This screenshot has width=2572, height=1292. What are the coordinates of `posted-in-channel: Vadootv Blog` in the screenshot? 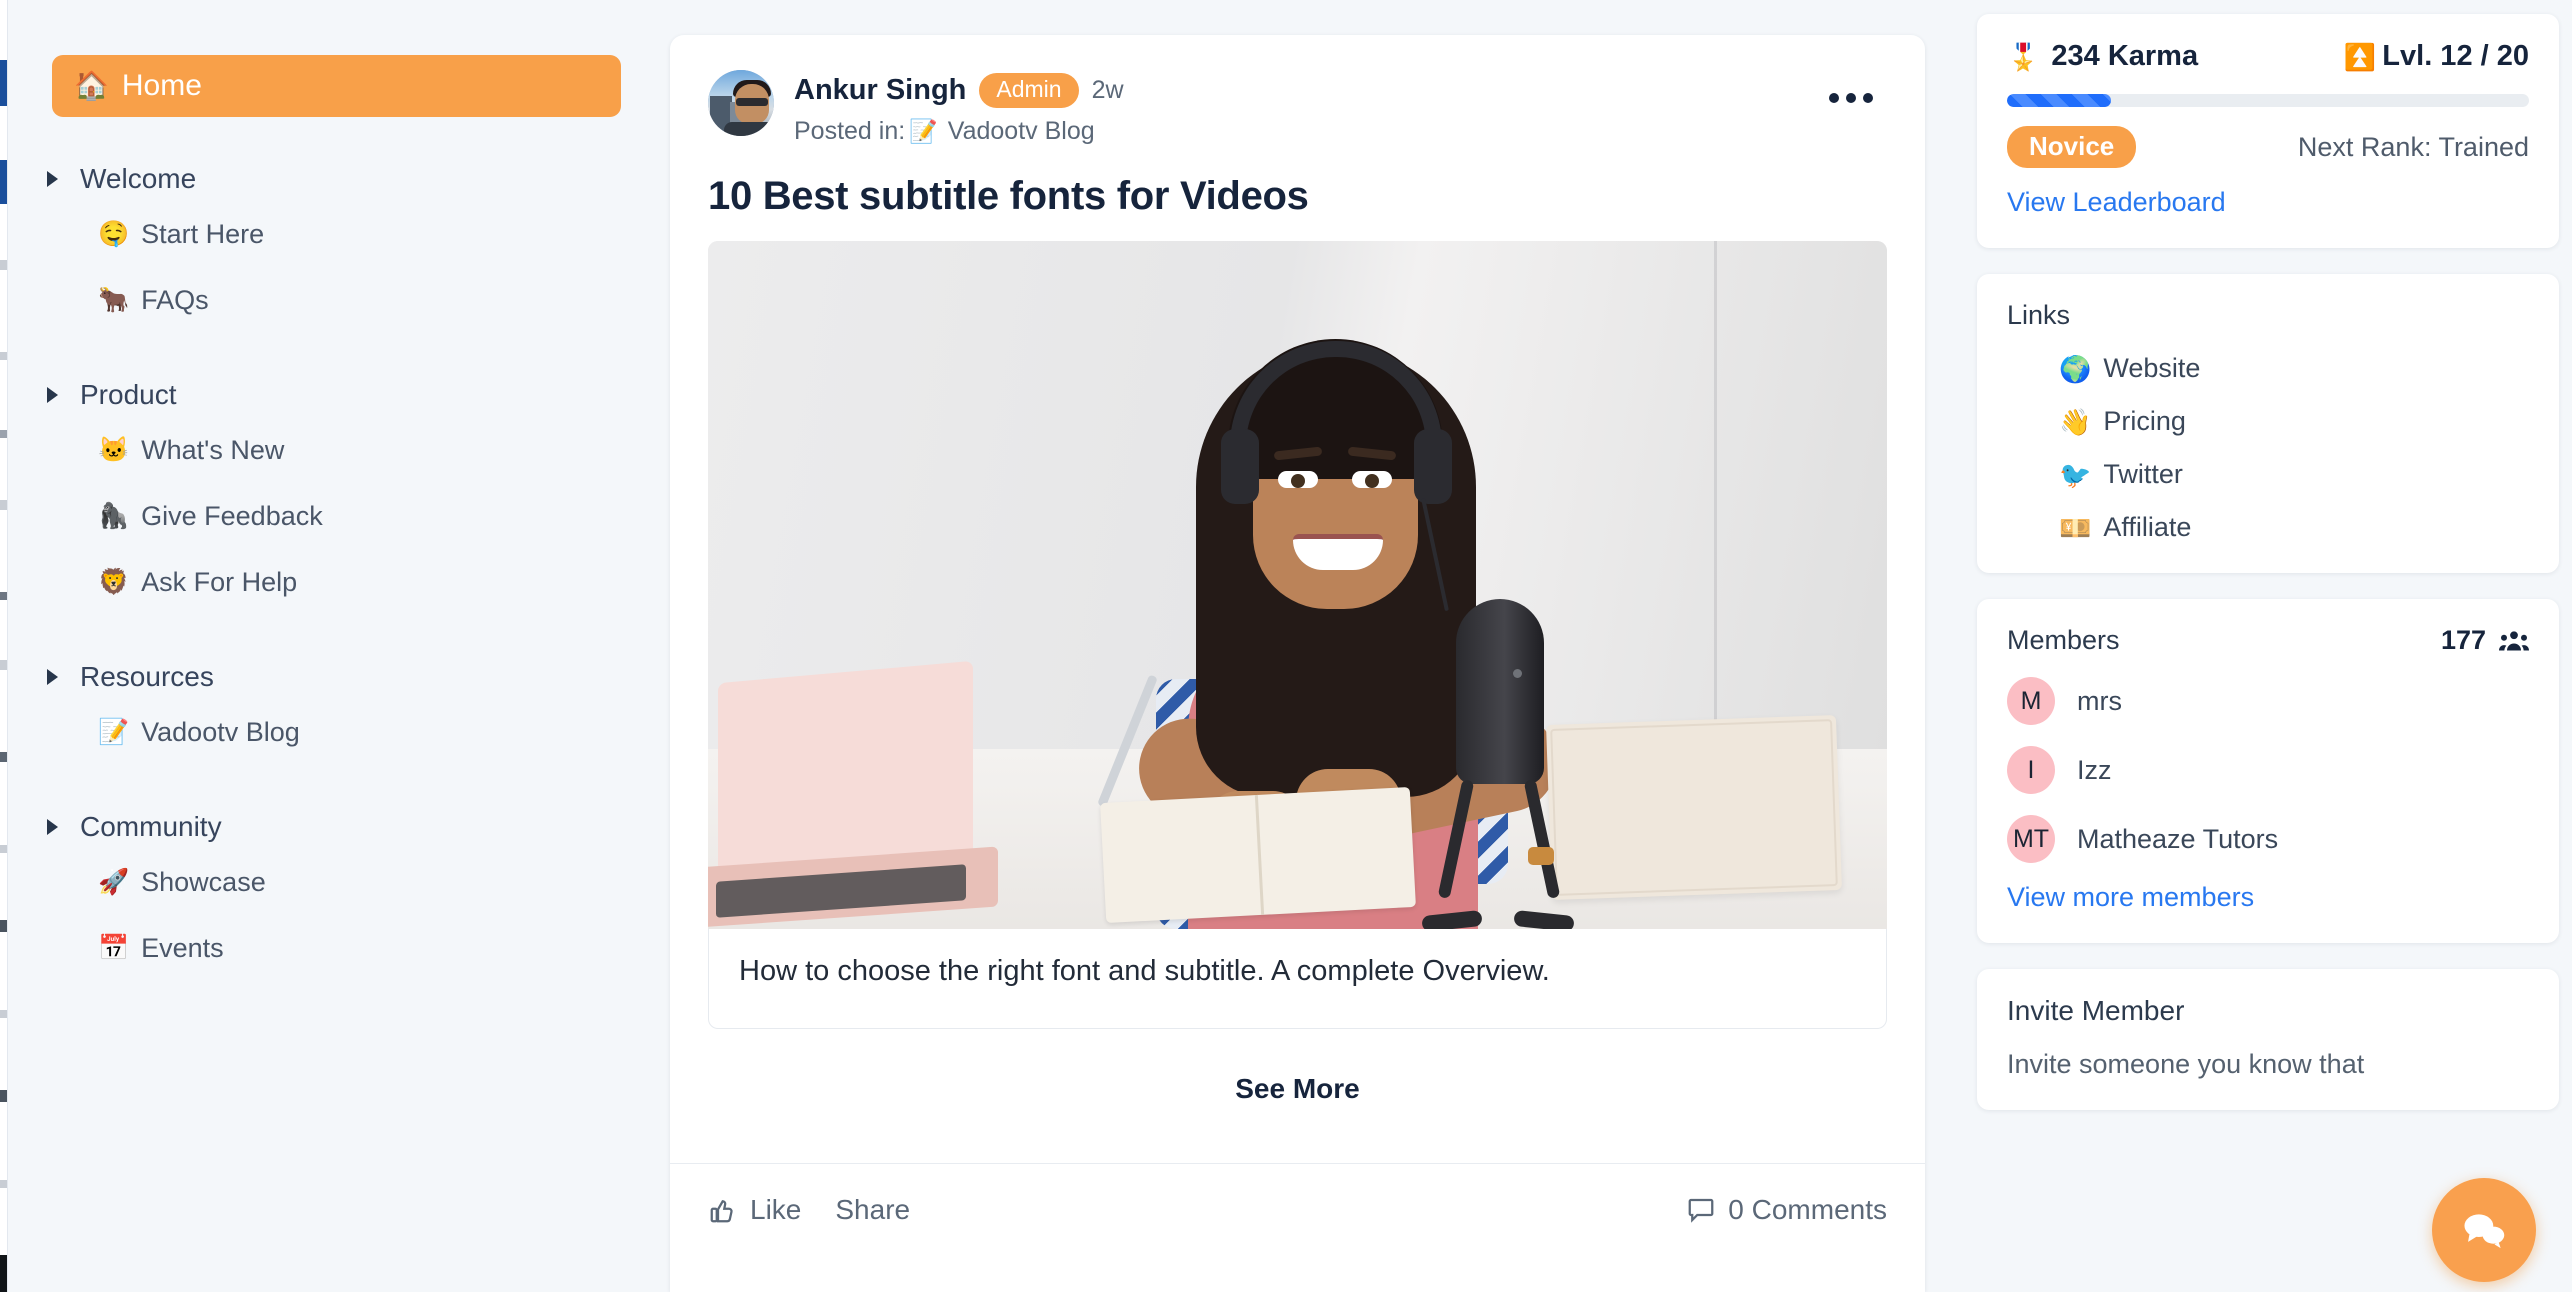 It's located at (1021, 131).